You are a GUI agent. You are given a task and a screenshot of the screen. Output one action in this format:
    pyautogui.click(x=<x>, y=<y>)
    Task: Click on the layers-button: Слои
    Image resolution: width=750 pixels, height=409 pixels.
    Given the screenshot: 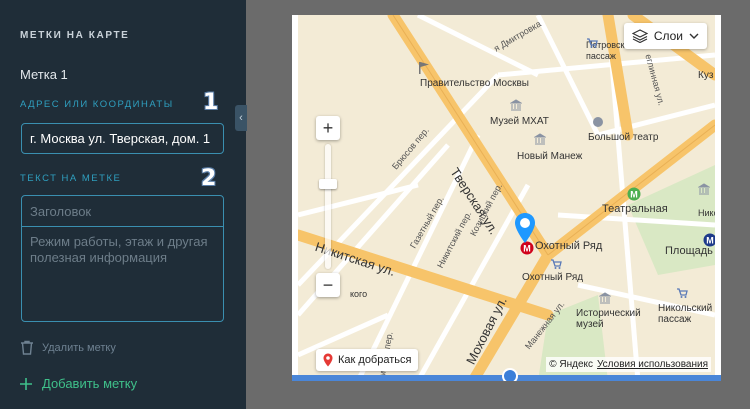 What is the action you would take?
    pyautogui.click(x=665, y=36)
    